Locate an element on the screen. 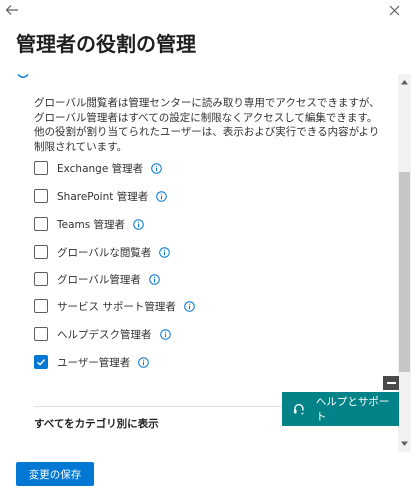 This screenshot has height=492, width=412. role-label: Exchange 管理者 is located at coordinates (100, 168).